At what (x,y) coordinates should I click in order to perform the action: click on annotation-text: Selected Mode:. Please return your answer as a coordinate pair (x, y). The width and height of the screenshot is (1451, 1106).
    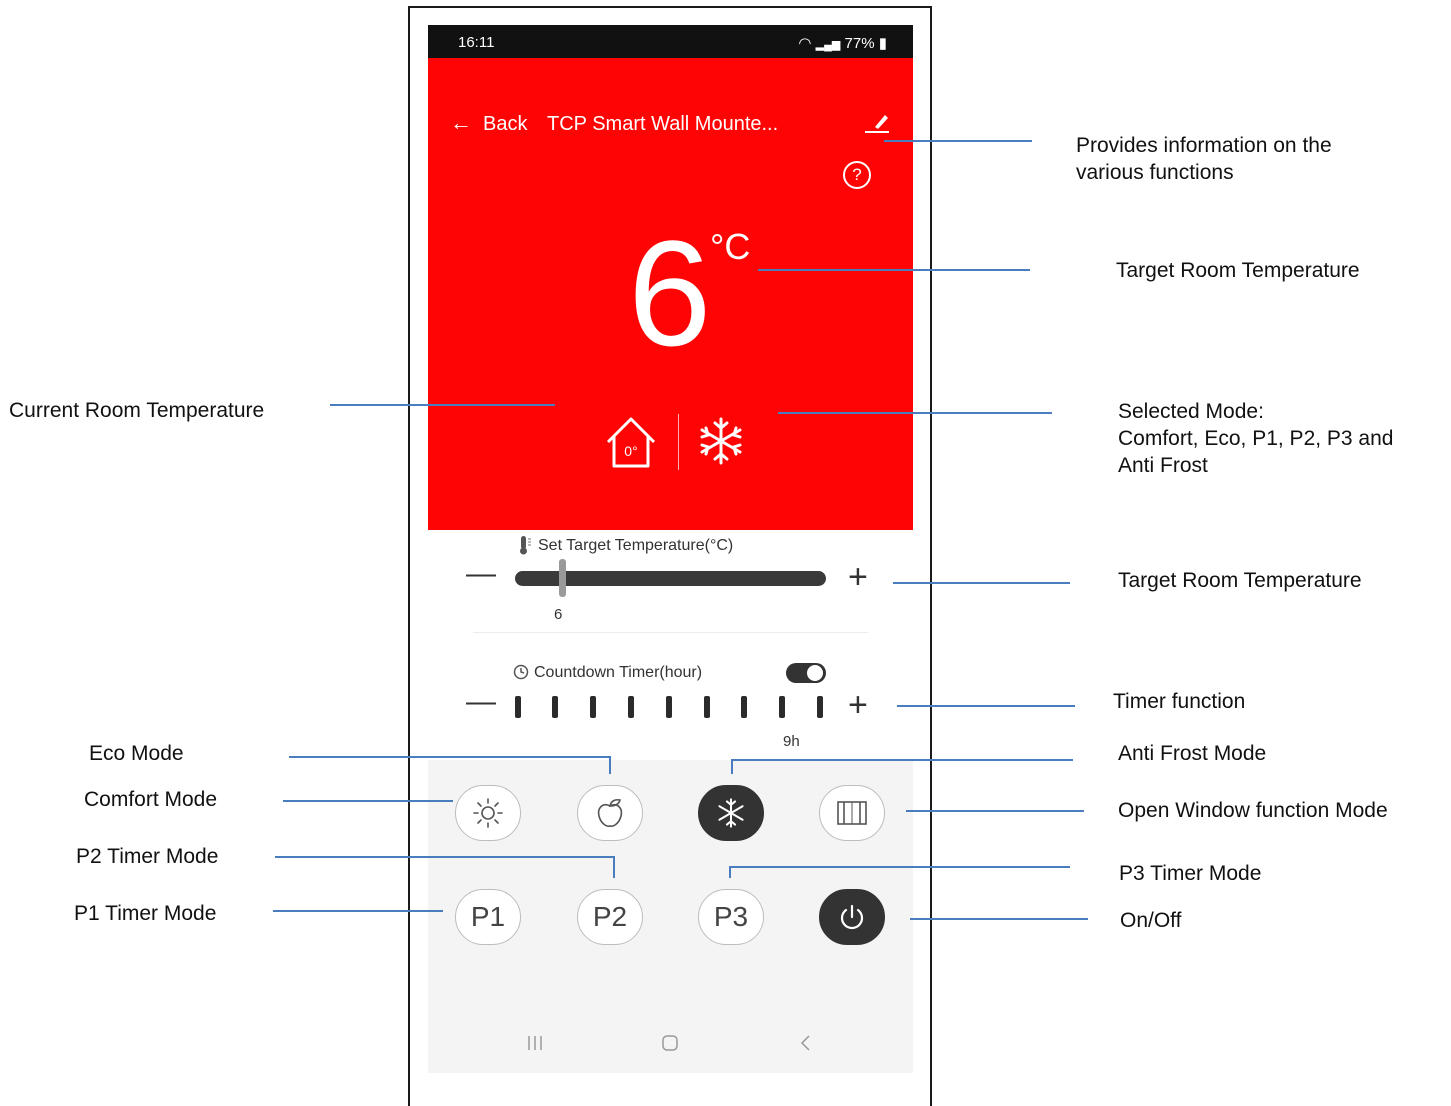
    Looking at the image, I should click on (1191, 411).